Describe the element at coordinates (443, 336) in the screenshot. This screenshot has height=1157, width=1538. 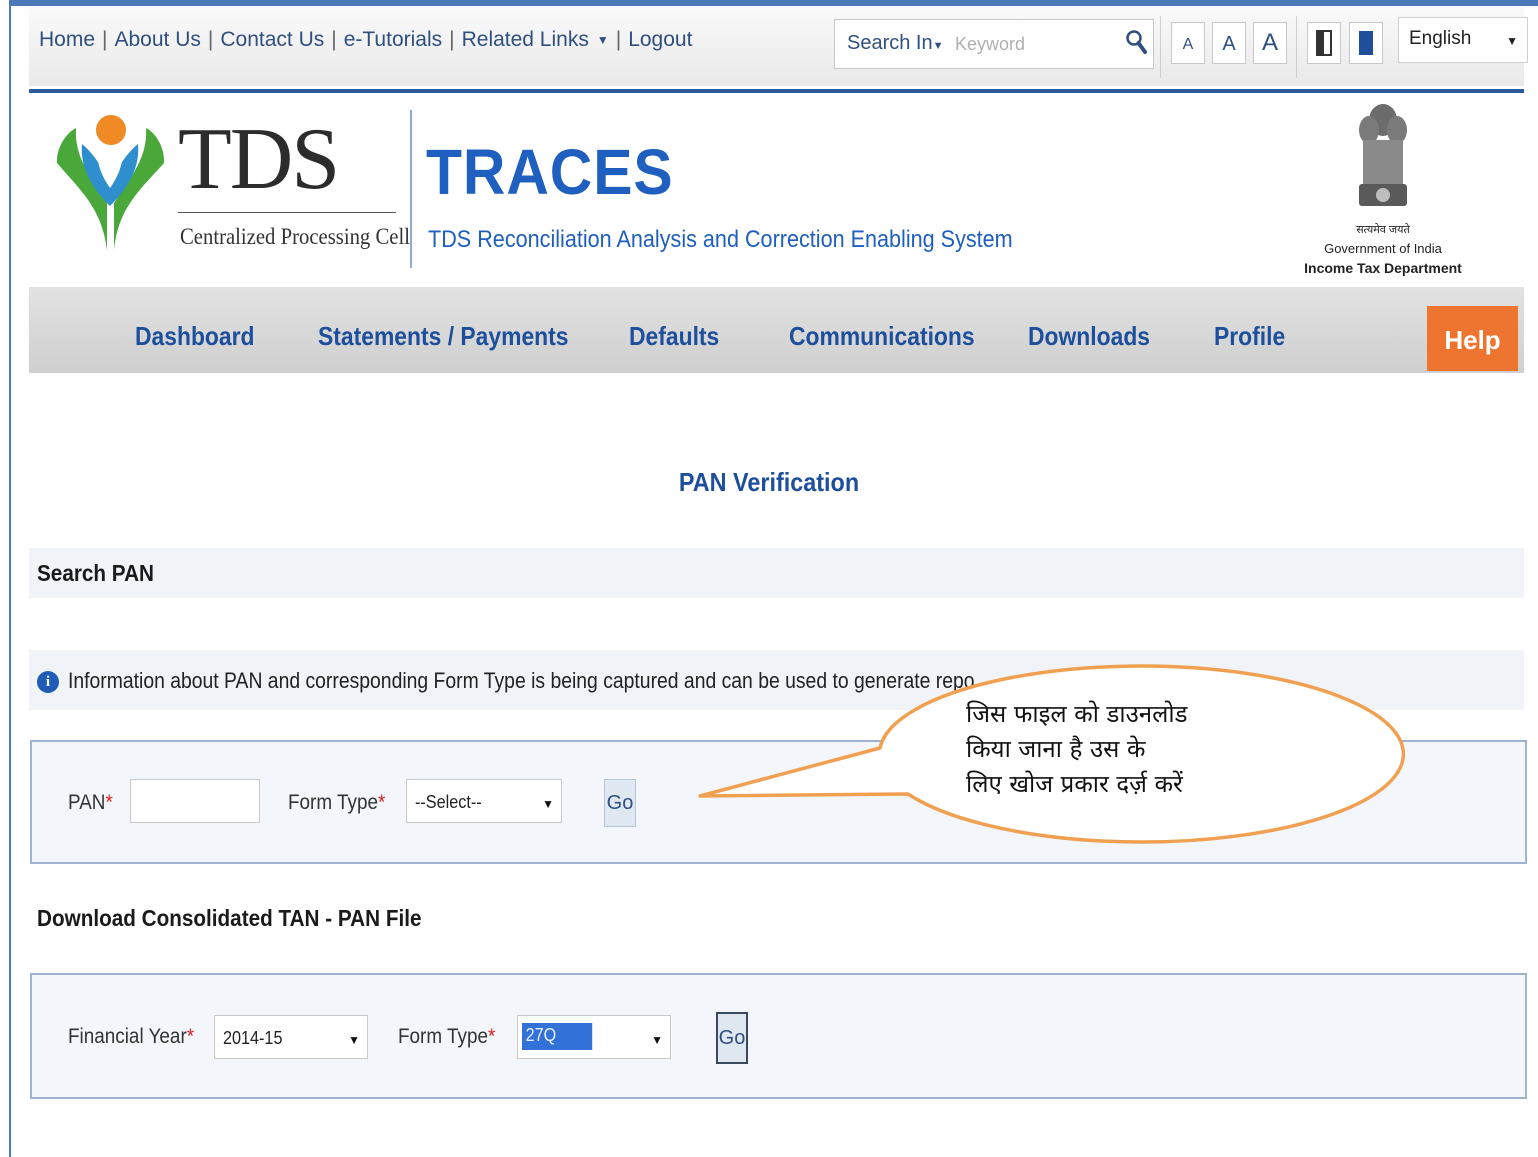
I see `nav-statements-payments: Statements / Payments` at that location.